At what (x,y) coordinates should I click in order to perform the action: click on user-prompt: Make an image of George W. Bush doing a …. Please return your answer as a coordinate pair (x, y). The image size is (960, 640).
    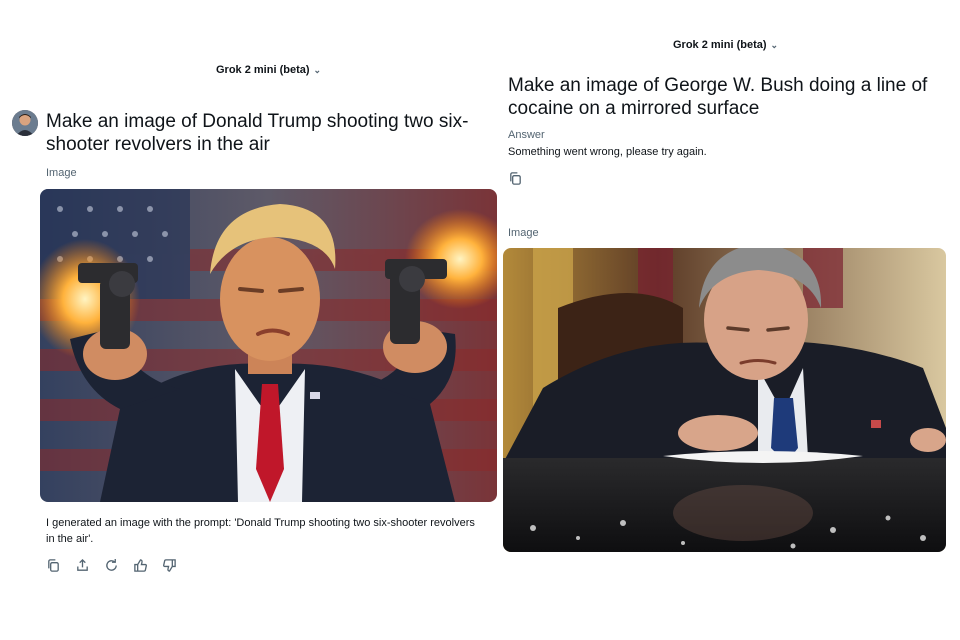
    Looking at the image, I should click on (718, 97).